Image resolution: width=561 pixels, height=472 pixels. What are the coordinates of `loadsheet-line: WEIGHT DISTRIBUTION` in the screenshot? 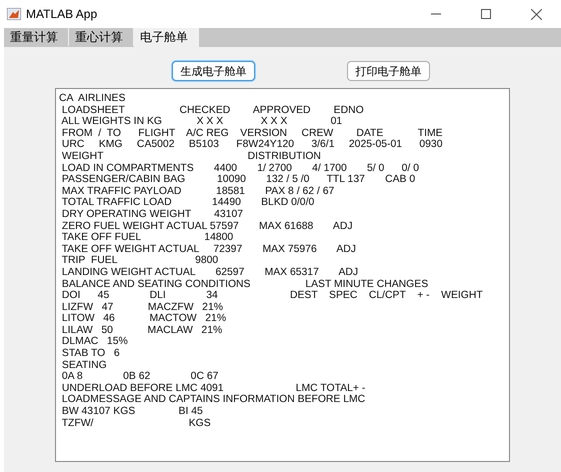 It's located at (190, 156).